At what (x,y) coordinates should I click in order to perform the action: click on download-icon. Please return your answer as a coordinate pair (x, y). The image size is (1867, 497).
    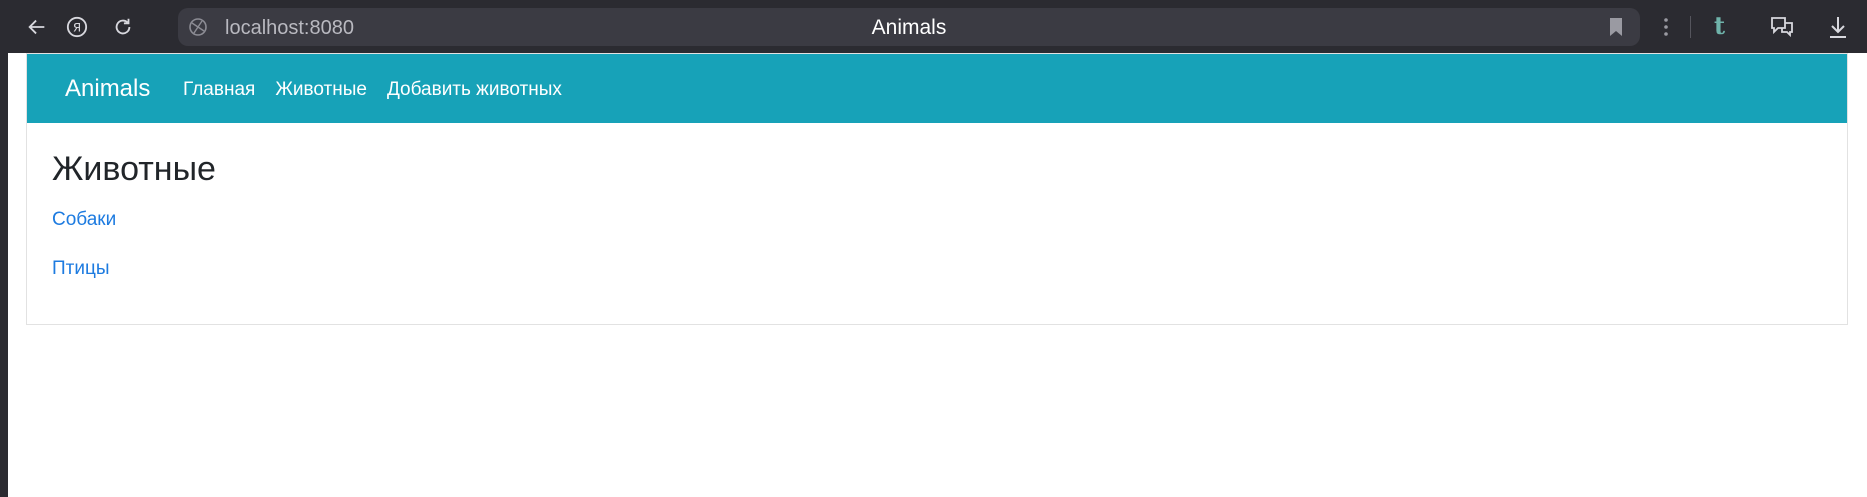
    Looking at the image, I should click on (1838, 27).